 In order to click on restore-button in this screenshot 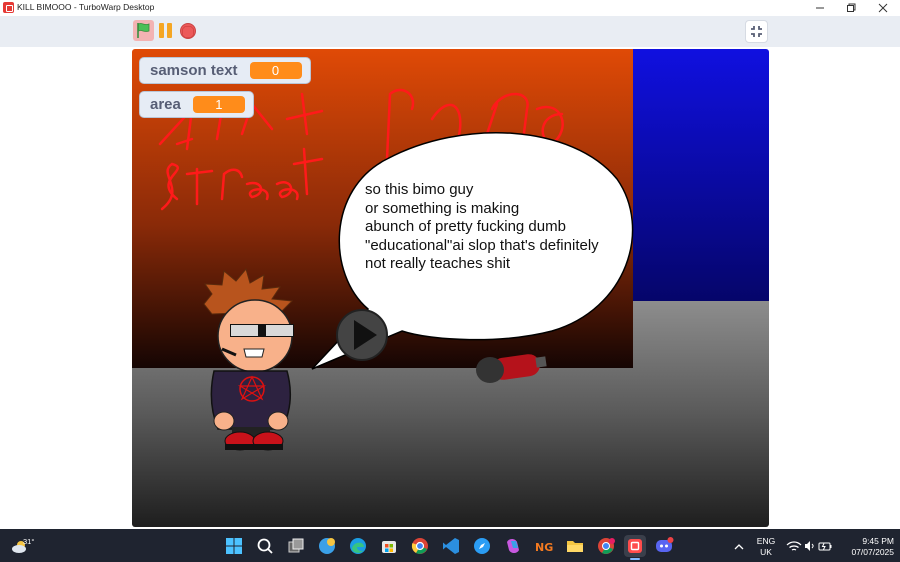, I will do `click(851, 8)`.